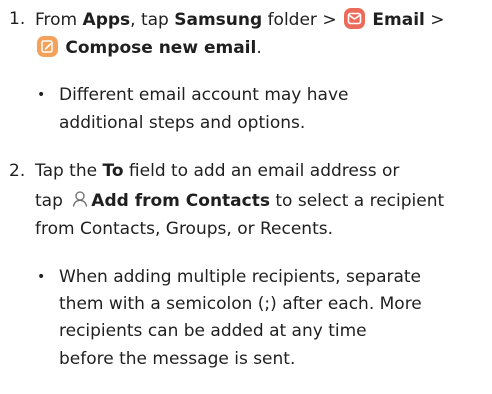 The width and height of the screenshot is (492, 394). I want to click on step-1-text: folder >, so click(302, 20).